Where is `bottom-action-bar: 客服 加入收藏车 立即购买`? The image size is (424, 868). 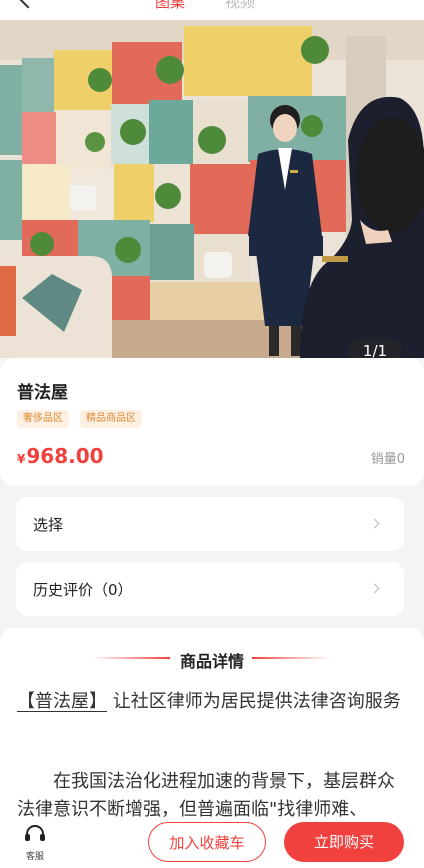
bottom-action-bar: 客服 加入收藏车 立即购买 is located at coordinates (212, 840).